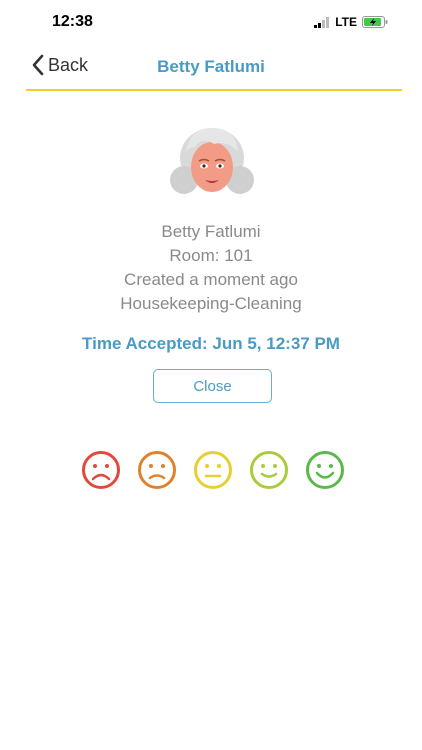 The image size is (422, 750). What do you see at coordinates (322, 22) in the screenshot?
I see `signal-icon` at bounding box center [322, 22].